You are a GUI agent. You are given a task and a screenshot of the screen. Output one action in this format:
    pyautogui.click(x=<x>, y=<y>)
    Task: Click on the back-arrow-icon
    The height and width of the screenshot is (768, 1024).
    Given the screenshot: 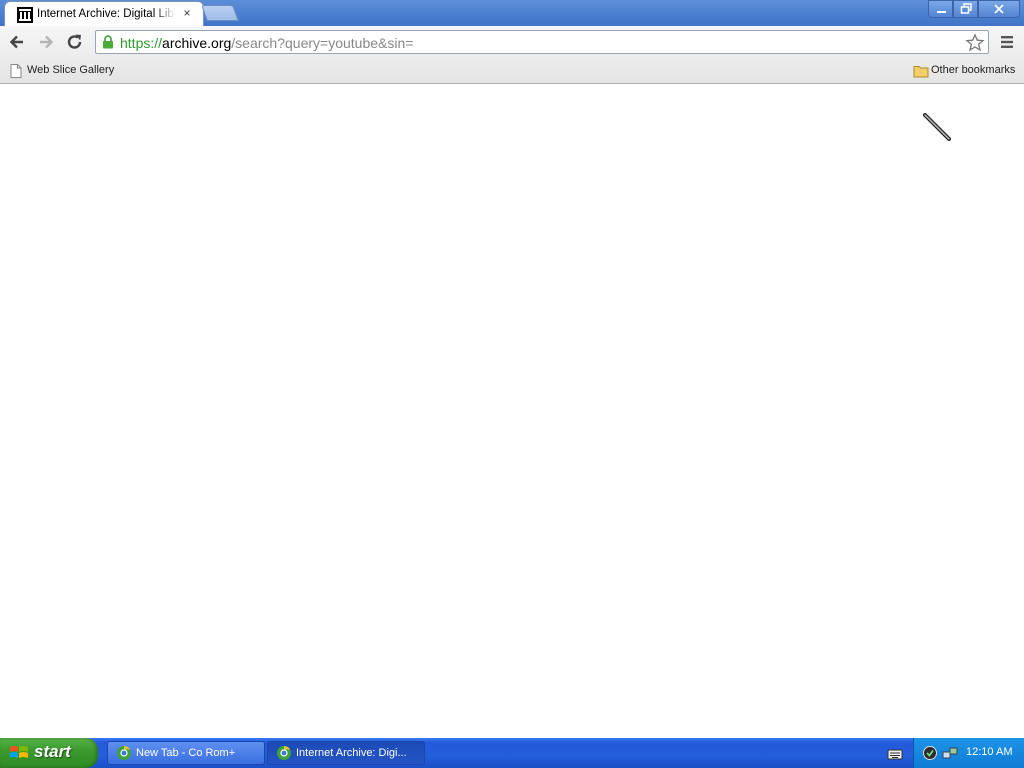 What is the action you would take?
    pyautogui.click(x=16, y=42)
    